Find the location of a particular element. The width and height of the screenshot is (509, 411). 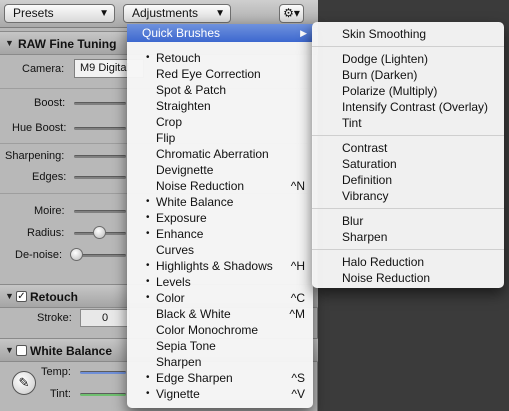

menu-item: • Vignette ^V is located at coordinates (220, 394).